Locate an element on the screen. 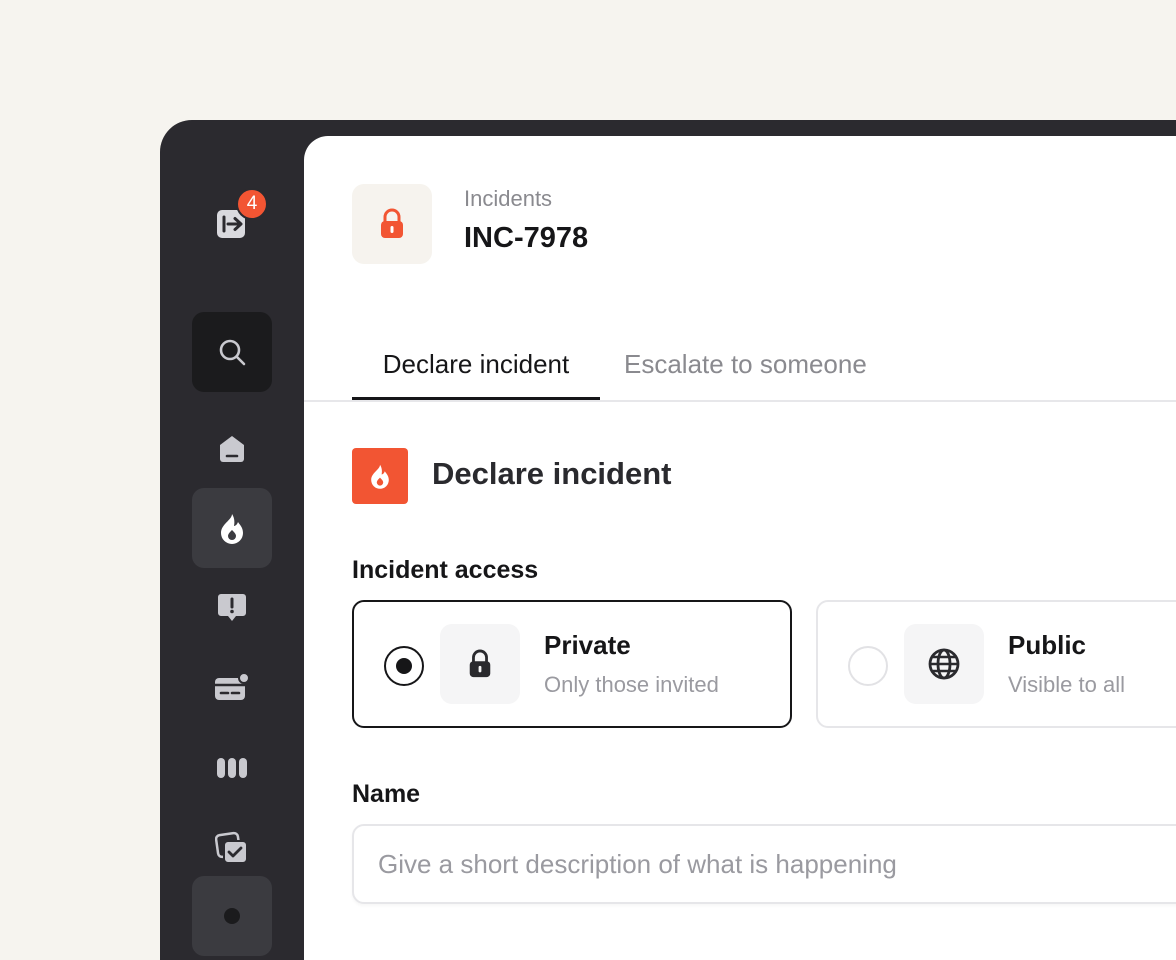  search-icon is located at coordinates (232, 352).